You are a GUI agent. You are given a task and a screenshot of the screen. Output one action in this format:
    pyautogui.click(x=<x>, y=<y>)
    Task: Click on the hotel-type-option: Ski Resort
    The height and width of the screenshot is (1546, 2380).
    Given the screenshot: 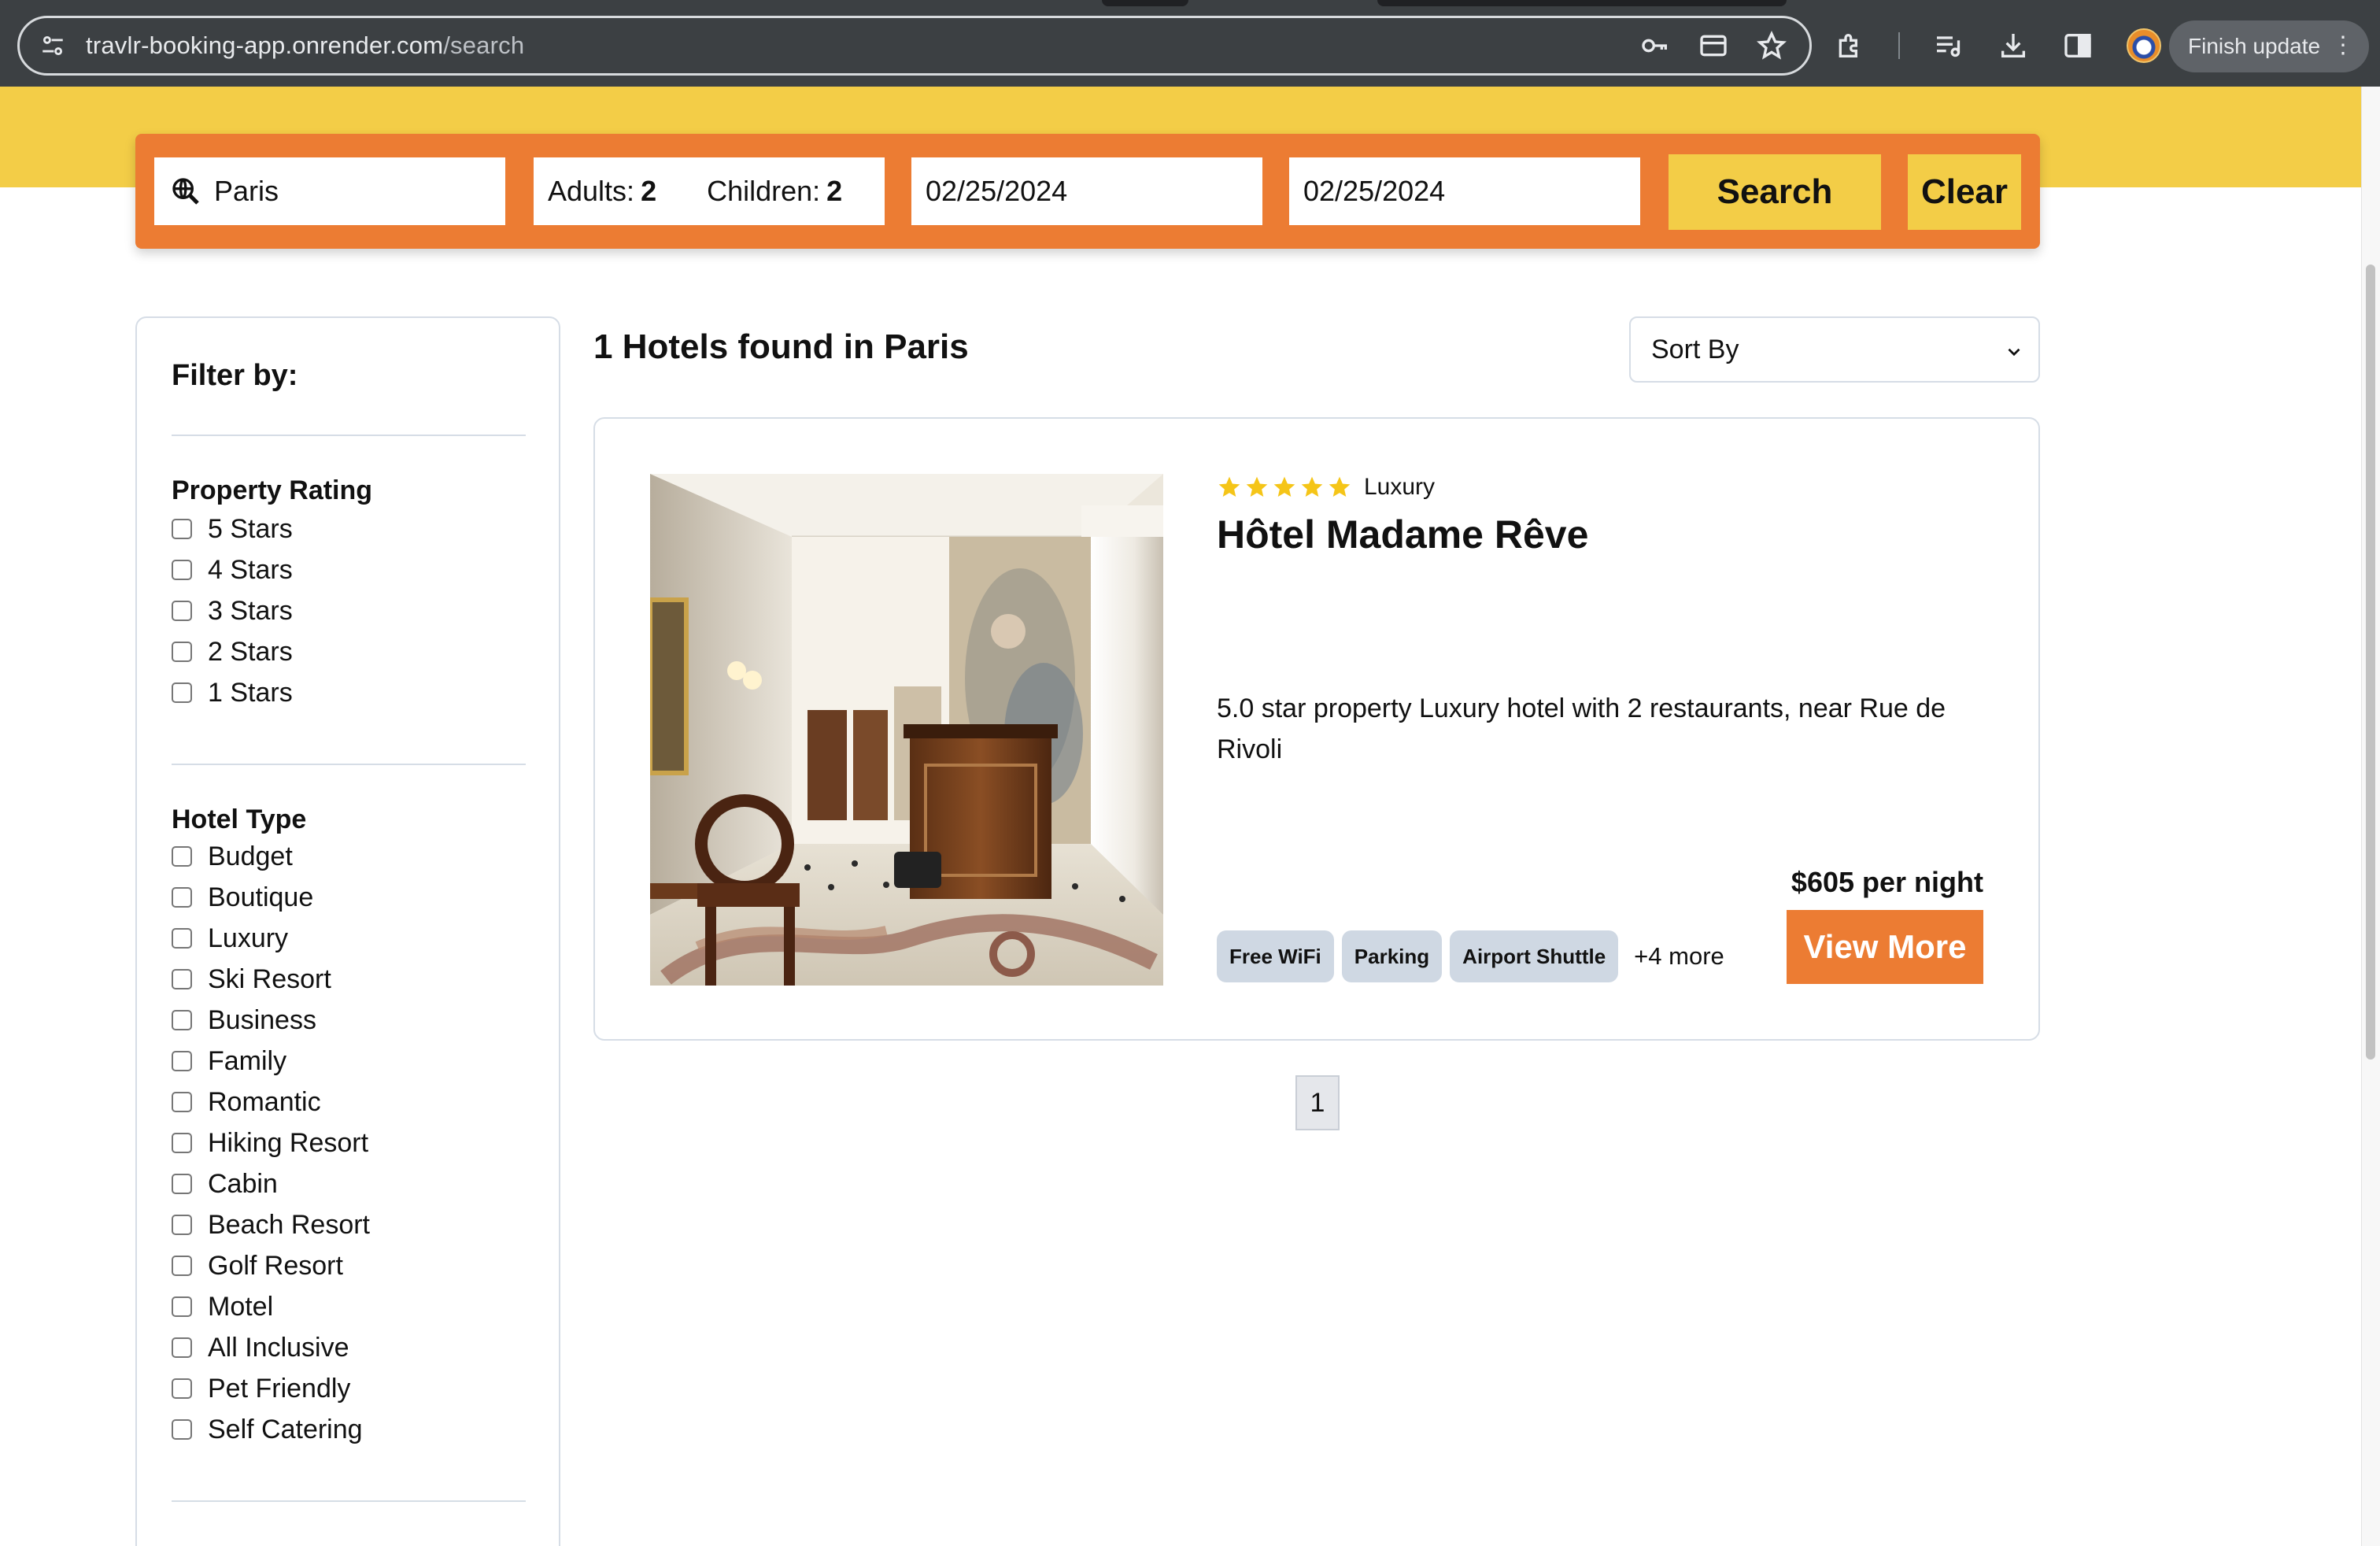 What is the action you would take?
    pyautogui.click(x=271, y=979)
    